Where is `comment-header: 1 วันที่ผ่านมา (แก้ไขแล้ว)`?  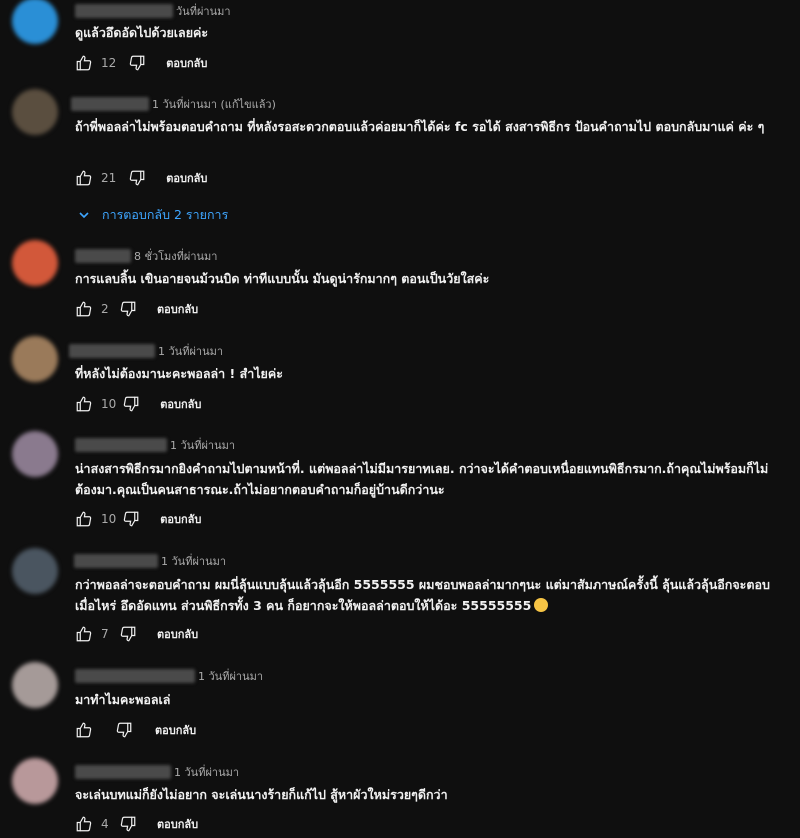 comment-header: 1 วันที่ผ่านมา (แก้ไขแล้ว) is located at coordinates (173, 104).